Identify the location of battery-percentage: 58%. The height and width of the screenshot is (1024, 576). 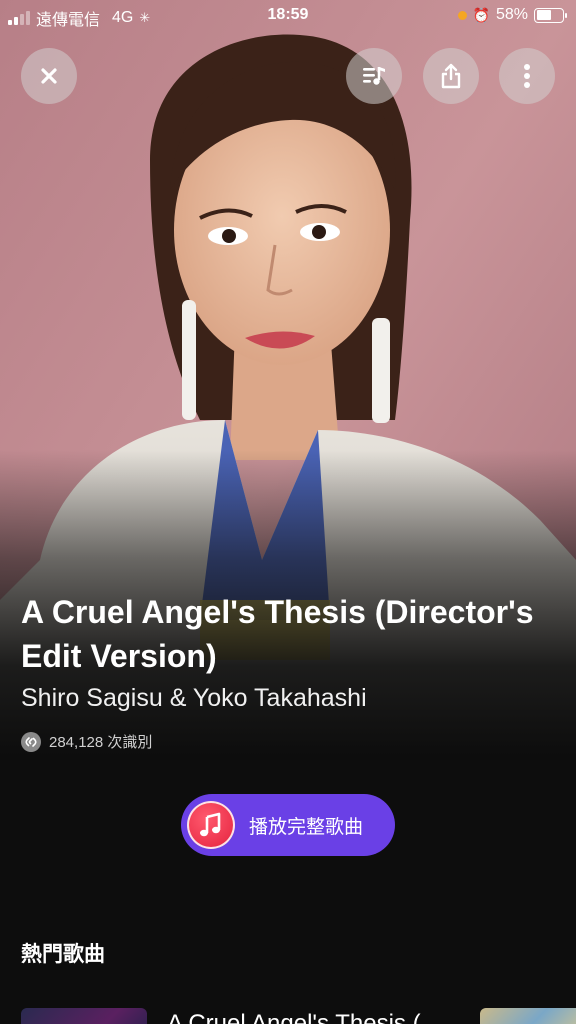
(511, 14).